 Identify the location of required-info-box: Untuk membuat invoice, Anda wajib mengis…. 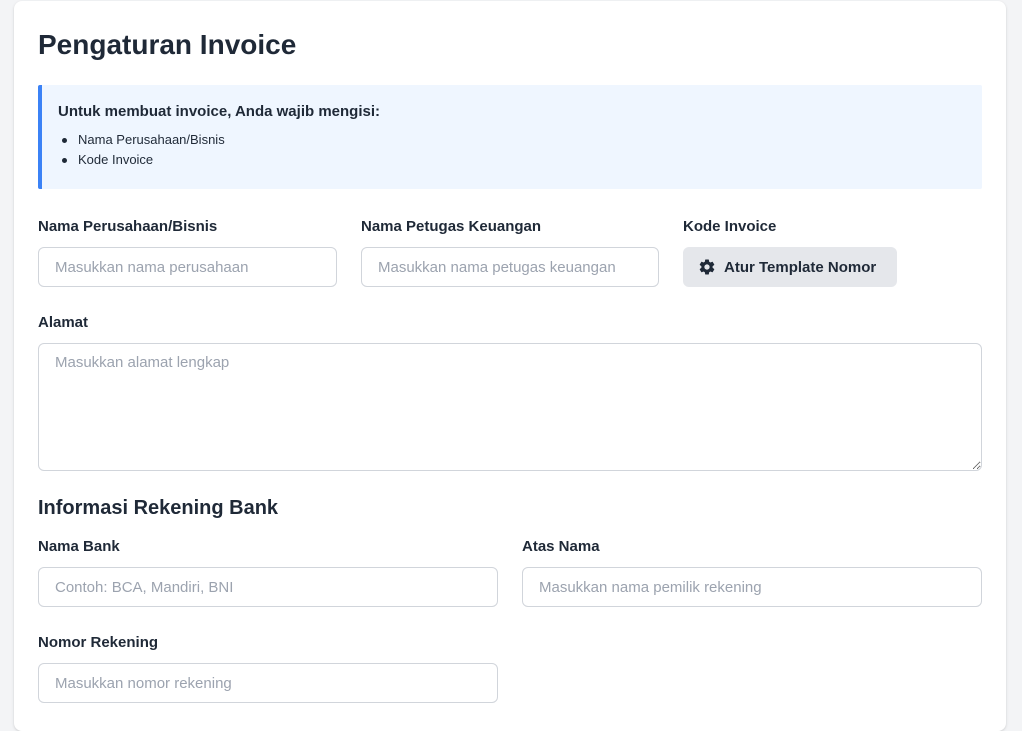
(510, 137).